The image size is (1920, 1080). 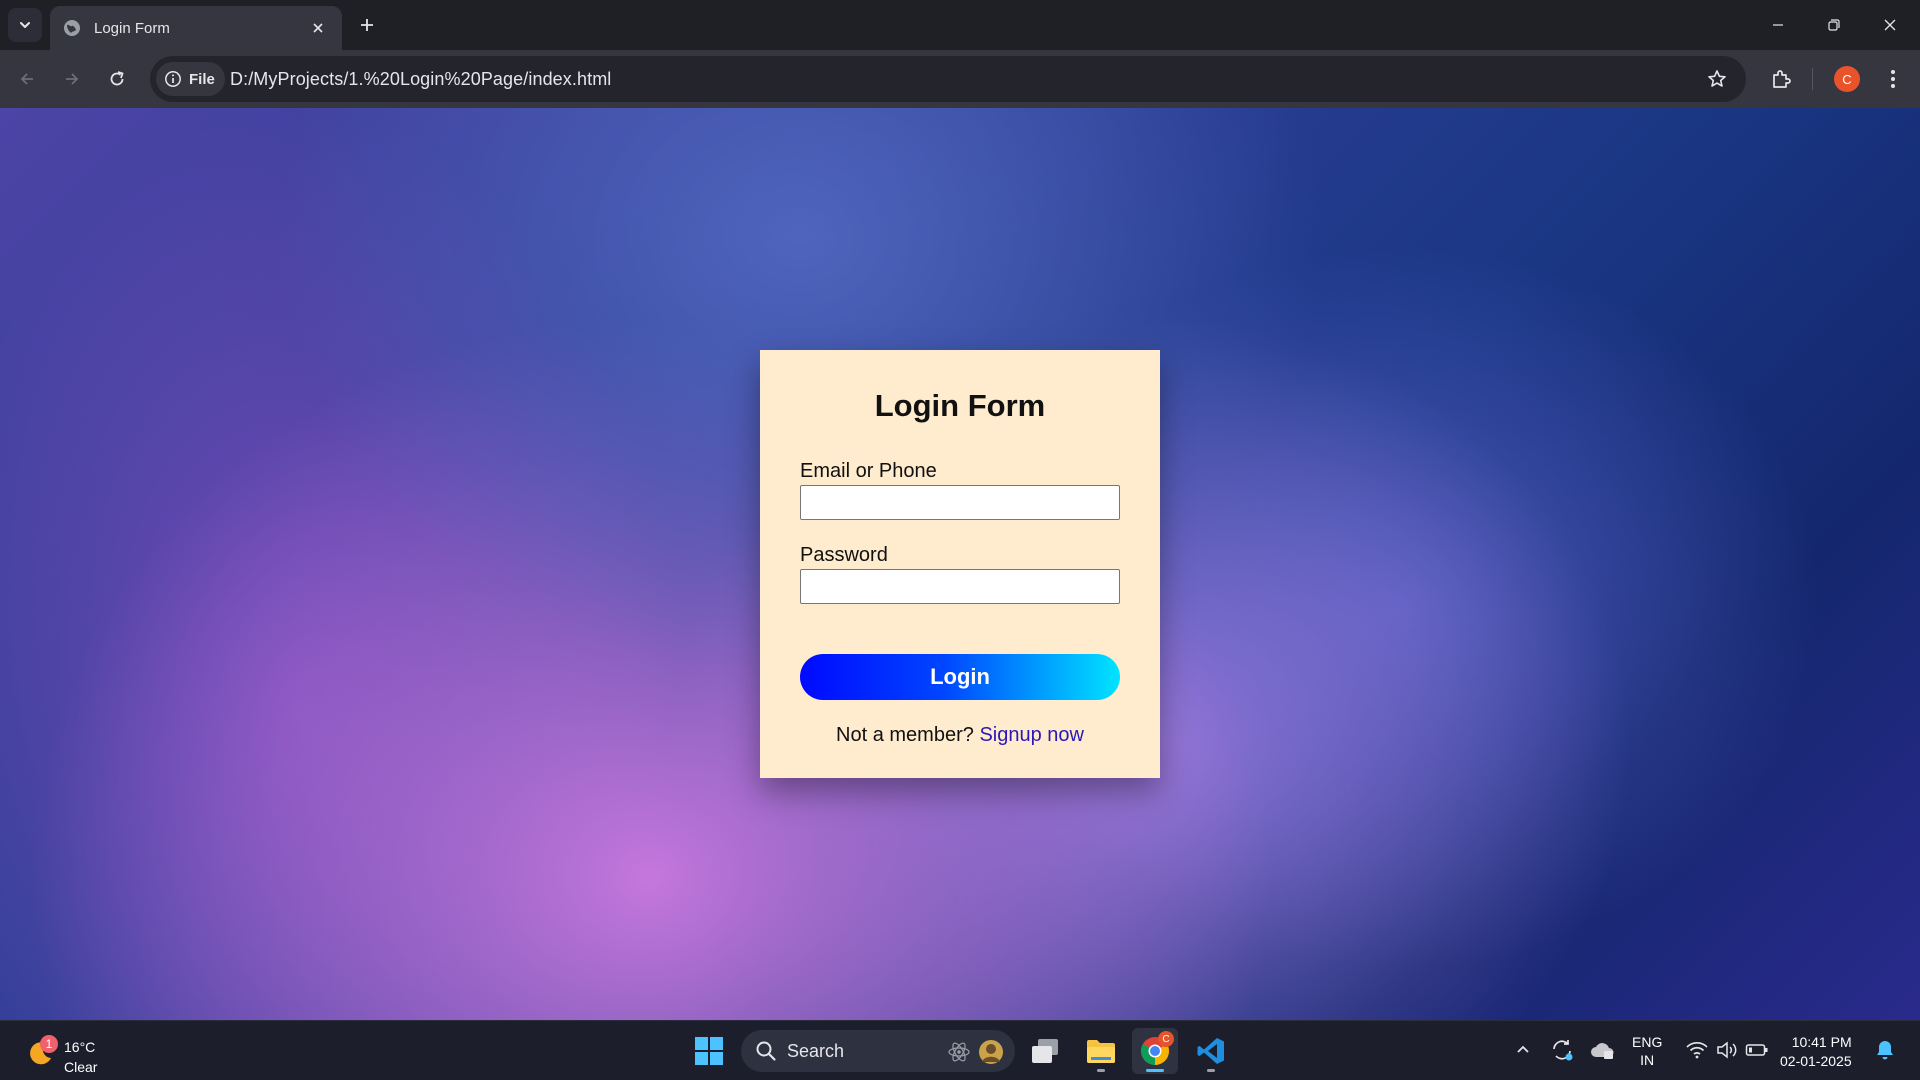 I want to click on forward-button, so click(x=72, y=79).